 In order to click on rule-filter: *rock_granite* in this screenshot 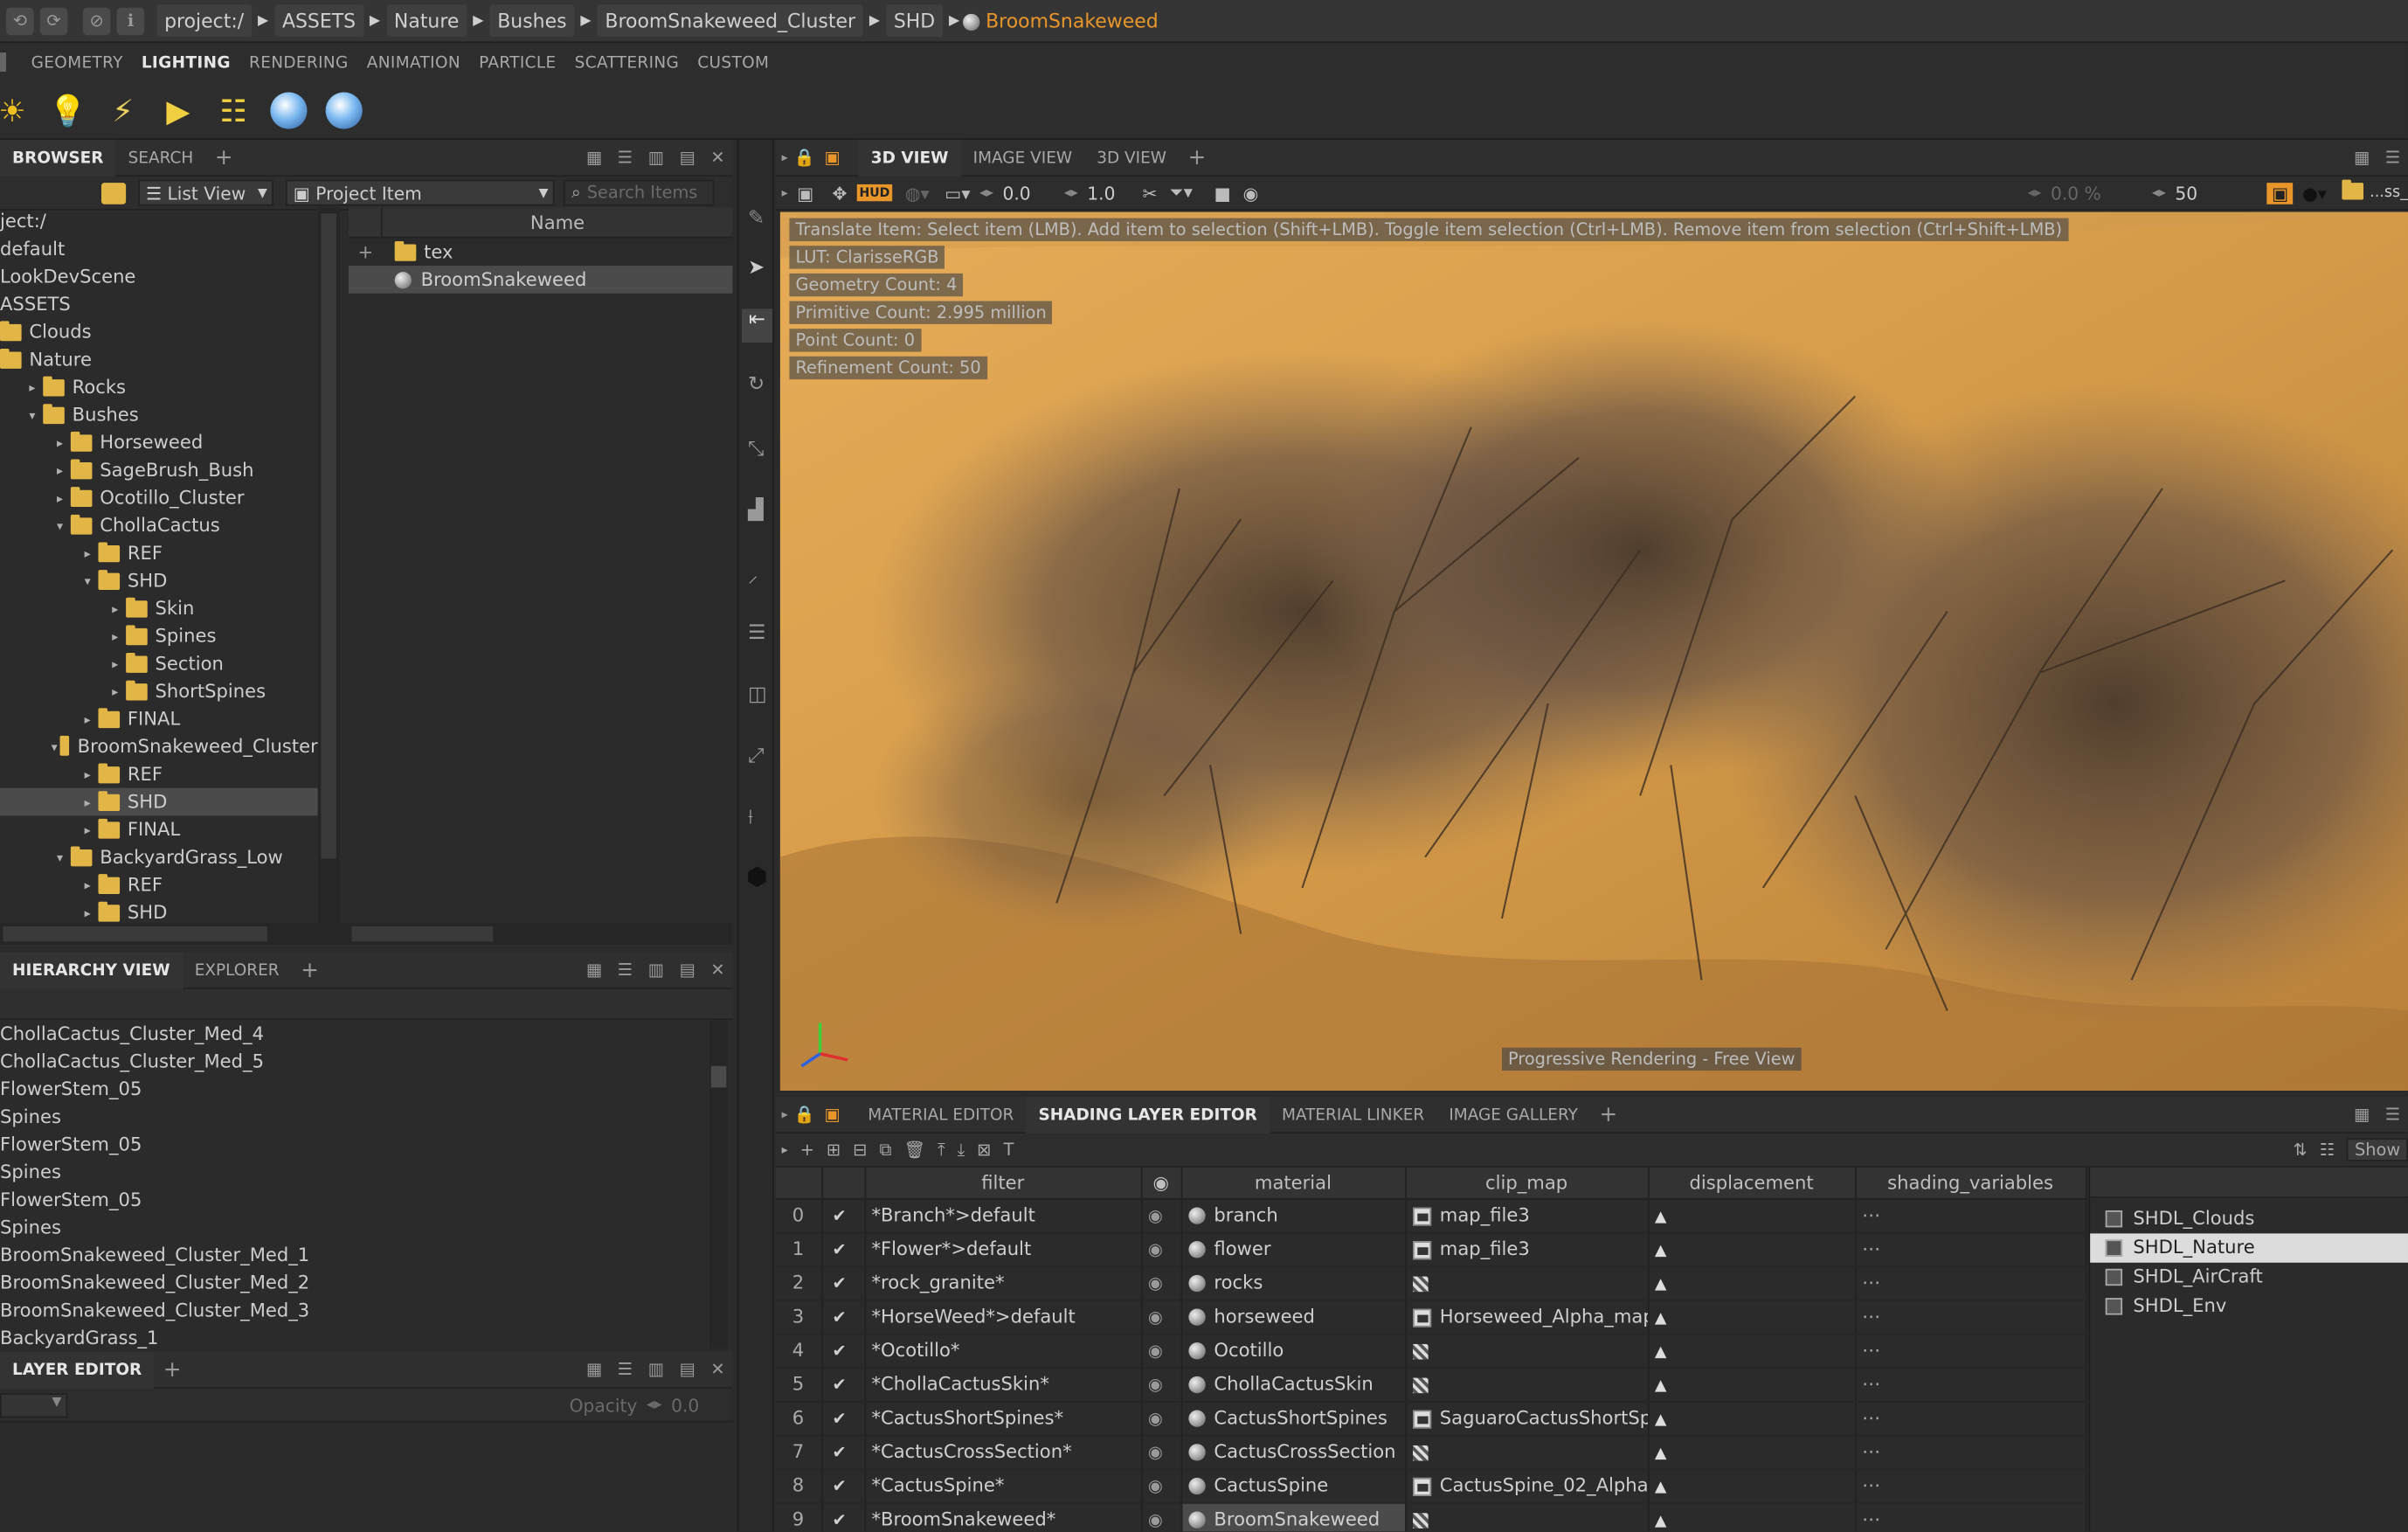, I will do `click(1003, 1282)`.